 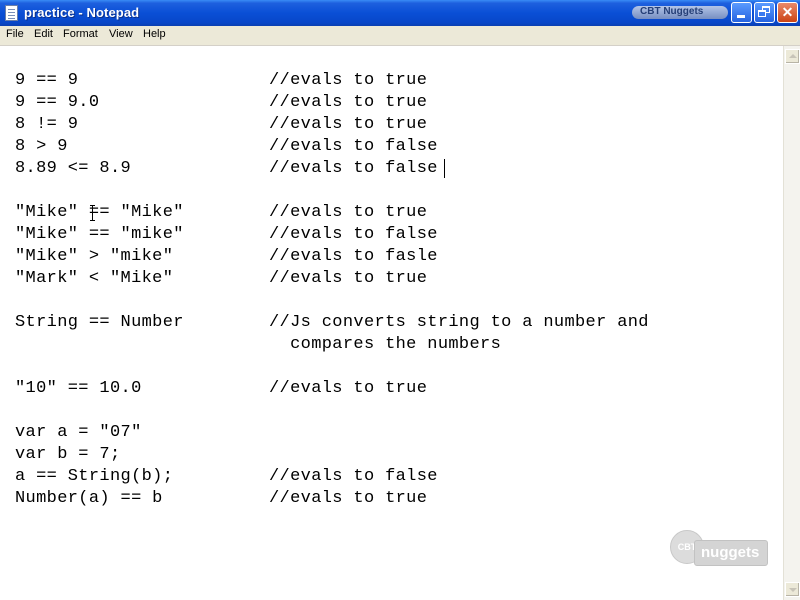 I want to click on code-line: var b = 7;, so click(x=68, y=454).